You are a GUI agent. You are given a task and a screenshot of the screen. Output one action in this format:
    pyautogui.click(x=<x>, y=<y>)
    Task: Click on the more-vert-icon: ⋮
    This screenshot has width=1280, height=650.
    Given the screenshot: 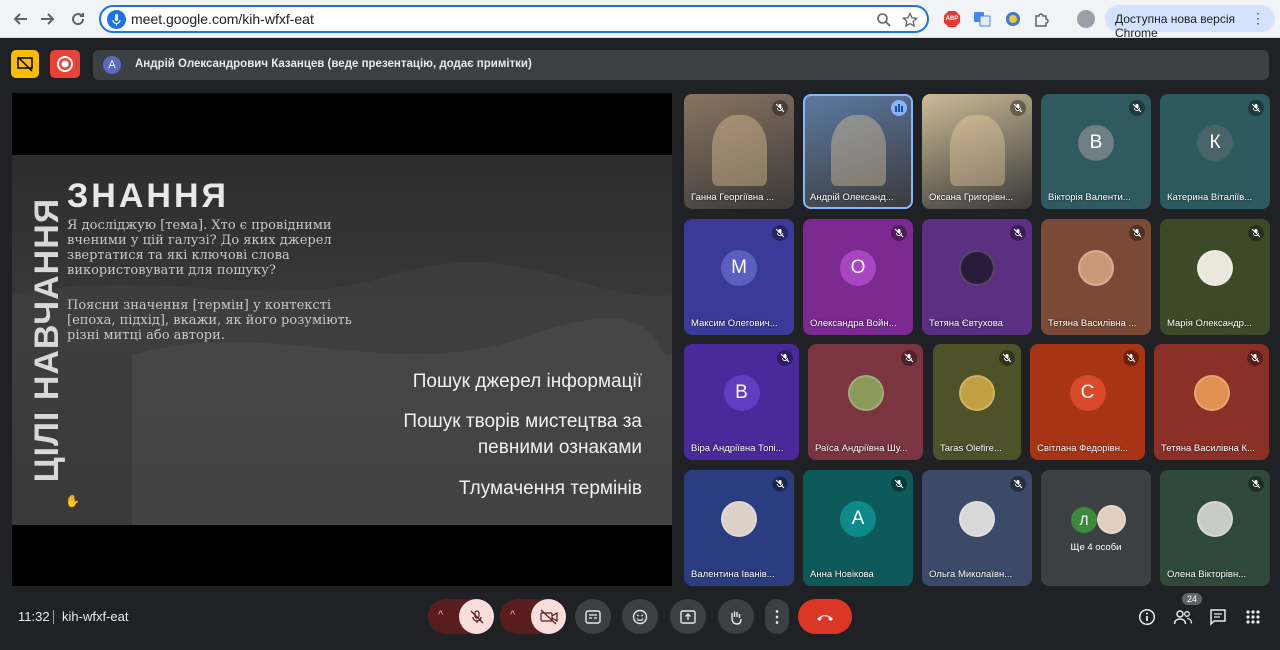 What is the action you would take?
    pyautogui.click(x=777, y=617)
    